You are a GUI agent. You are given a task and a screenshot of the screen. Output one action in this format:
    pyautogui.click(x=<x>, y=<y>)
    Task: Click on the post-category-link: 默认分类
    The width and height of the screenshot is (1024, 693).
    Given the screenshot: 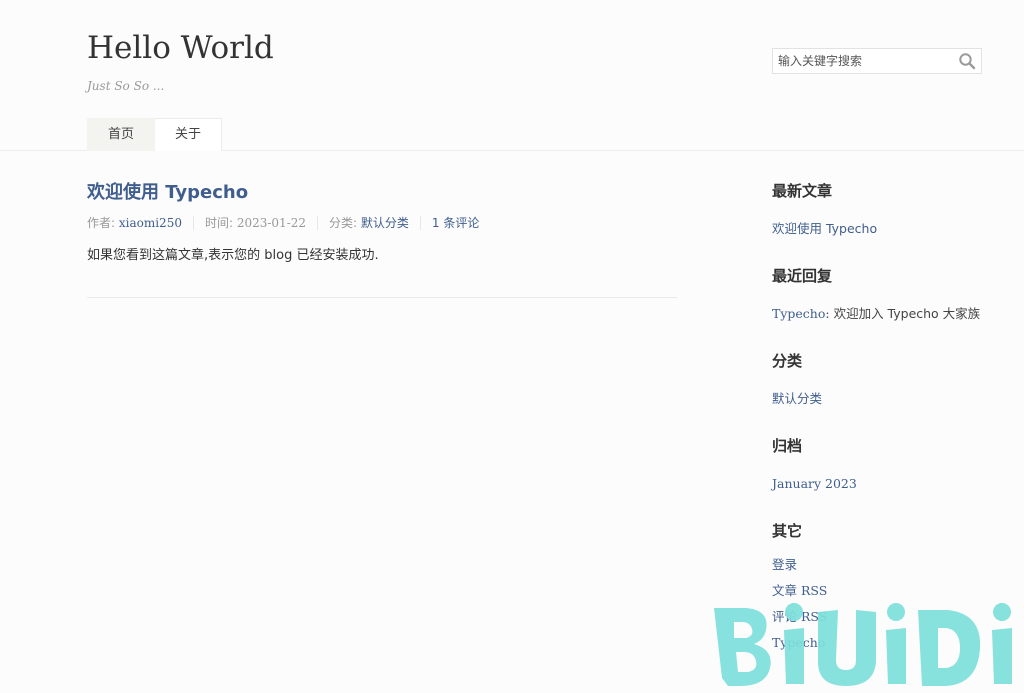 What is the action you would take?
    pyautogui.click(x=385, y=223)
    